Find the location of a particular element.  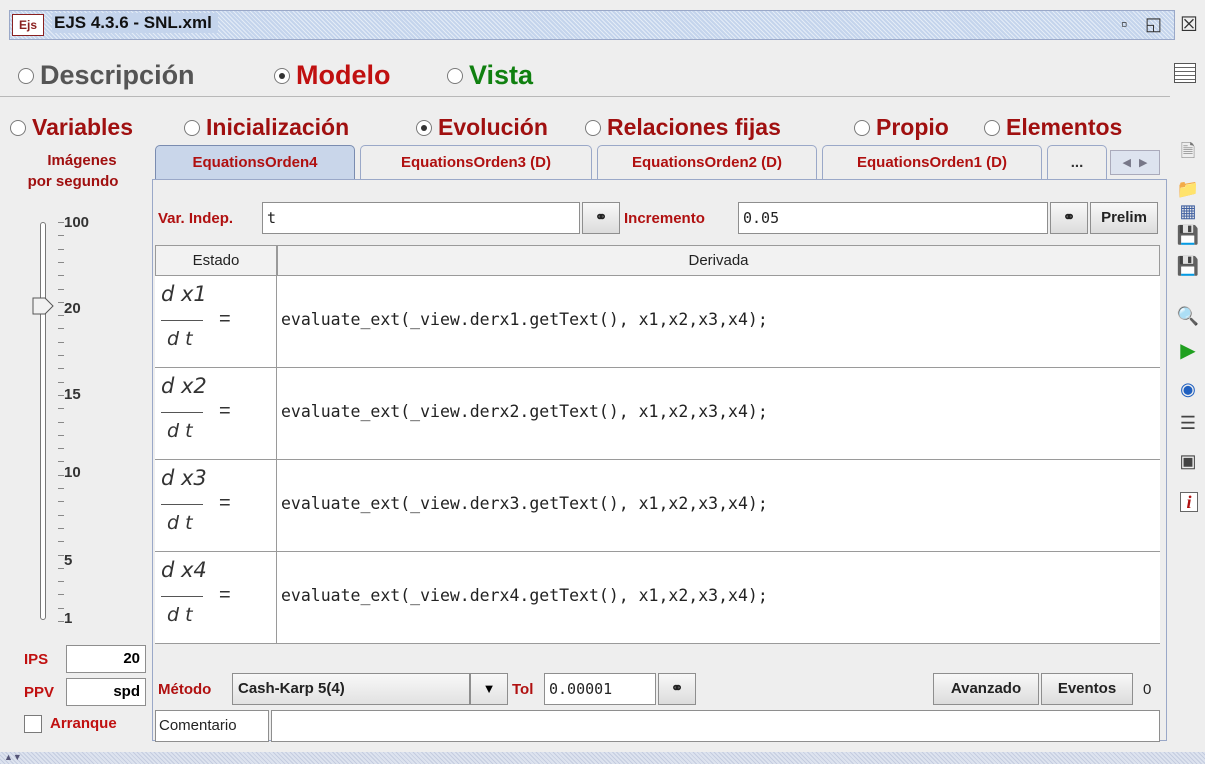

tab-equations-orden2: EquationsOrden2 (D) is located at coordinates (707, 162).